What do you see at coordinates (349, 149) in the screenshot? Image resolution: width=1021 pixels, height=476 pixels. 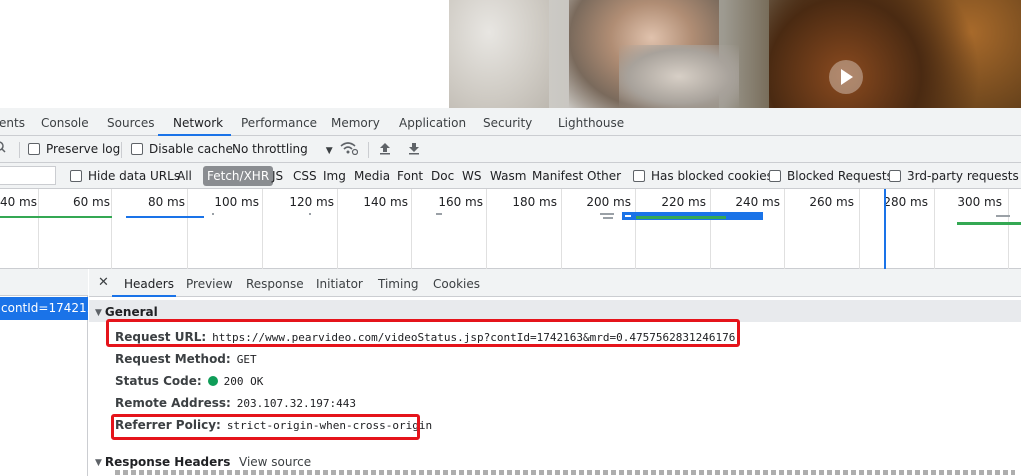 I see `network-conditions-icon` at bounding box center [349, 149].